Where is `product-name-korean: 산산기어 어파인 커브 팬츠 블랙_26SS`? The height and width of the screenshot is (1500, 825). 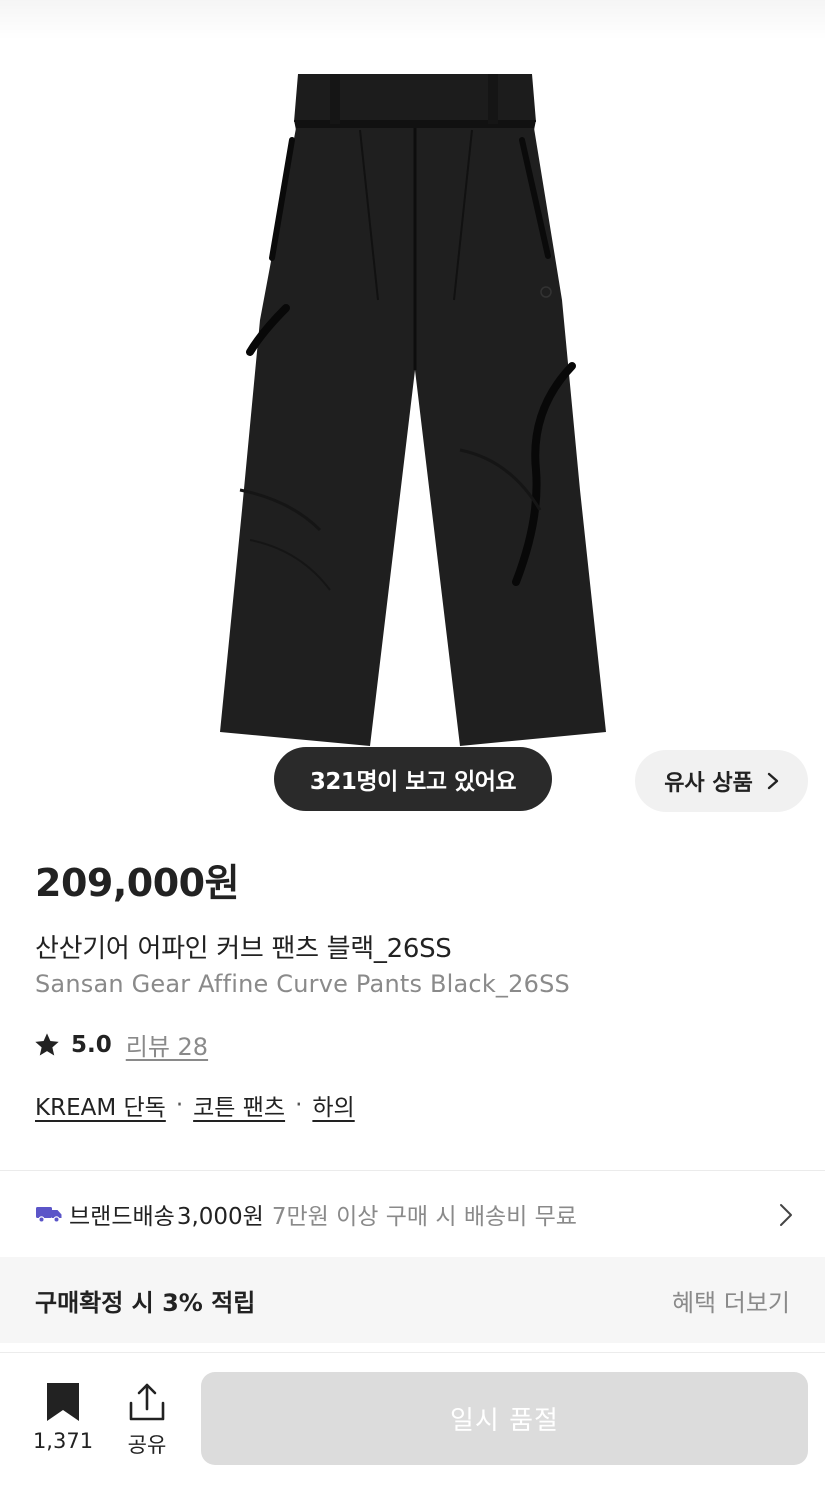 product-name-korean: 산산기어 어파인 커브 팬츠 블랙_26SS is located at coordinates (243, 949).